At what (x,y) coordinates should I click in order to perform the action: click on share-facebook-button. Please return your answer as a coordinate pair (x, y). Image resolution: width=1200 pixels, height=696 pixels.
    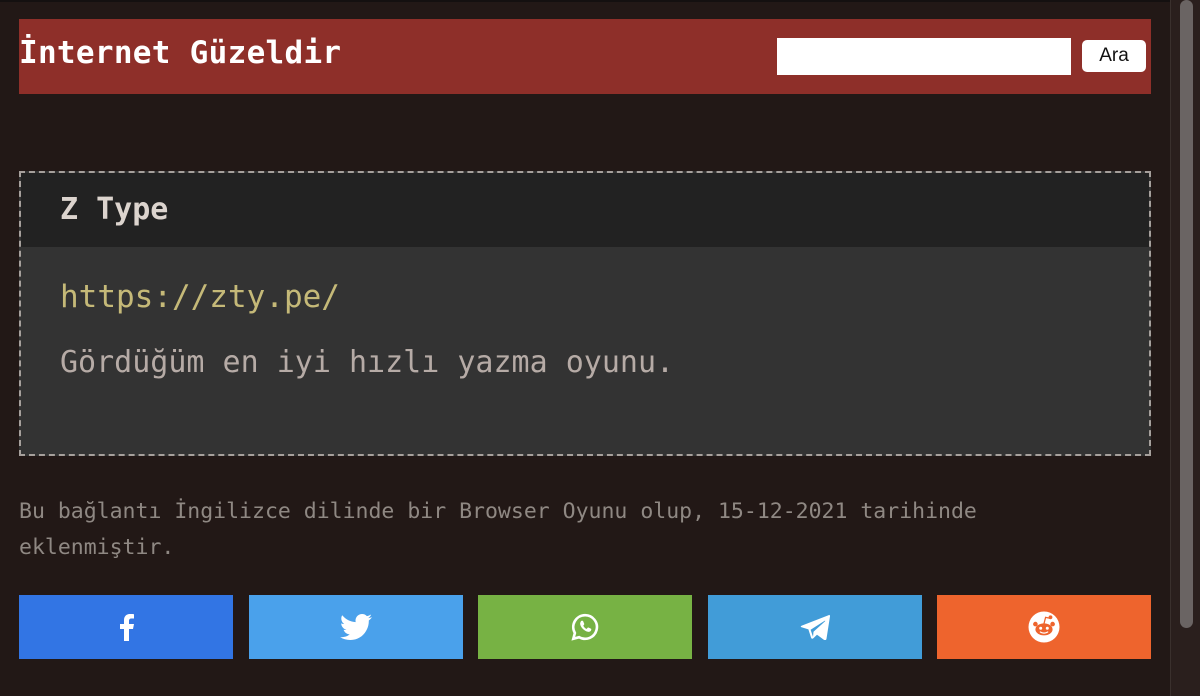
    Looking at the image, I should click on (126, 627).